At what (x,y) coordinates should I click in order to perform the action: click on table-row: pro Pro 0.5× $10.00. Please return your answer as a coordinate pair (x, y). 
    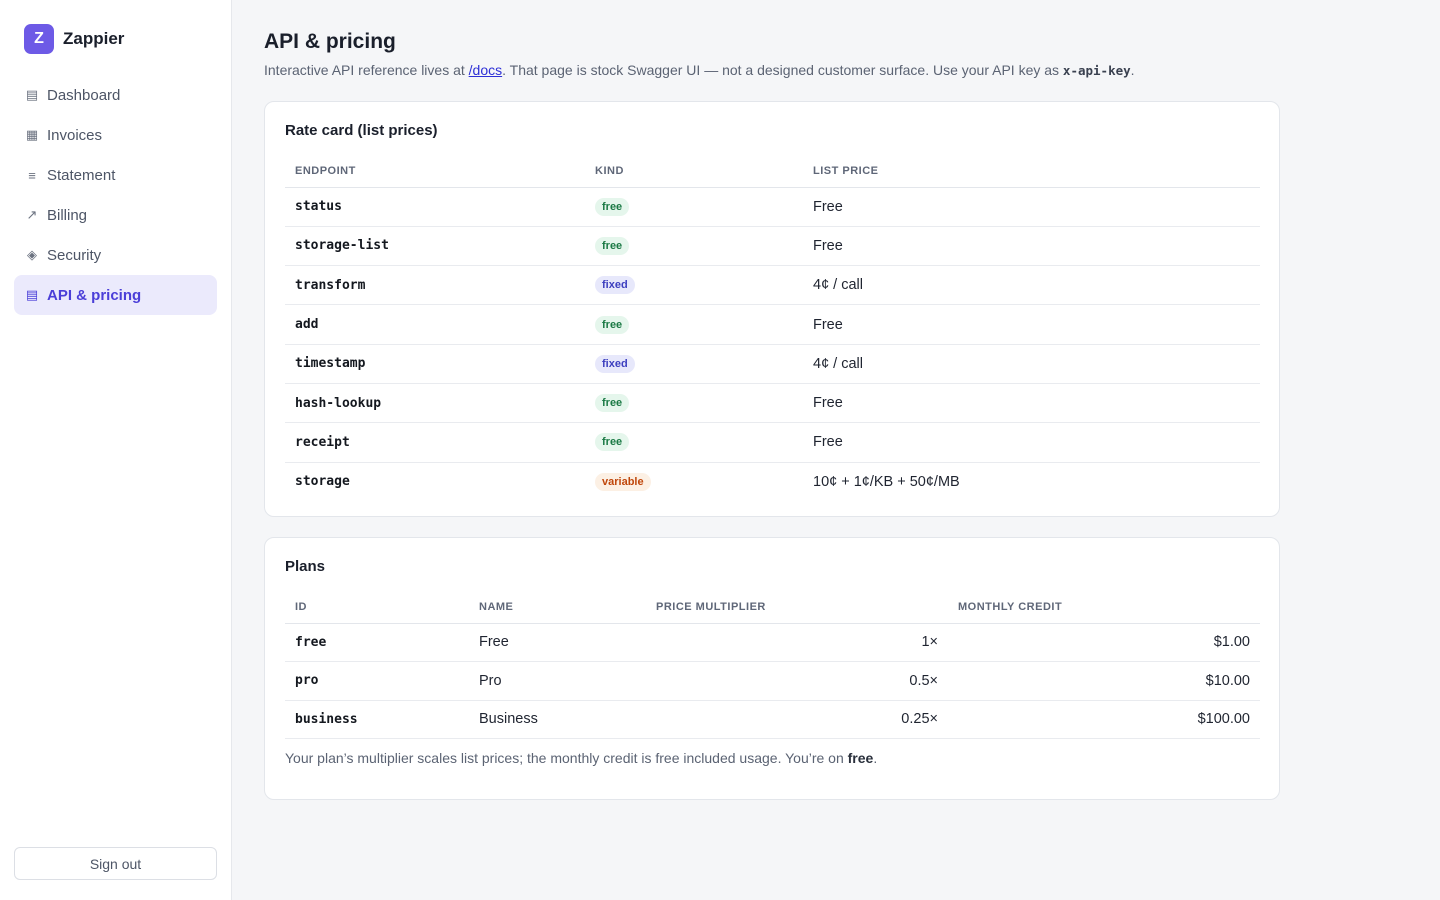
    Looking at the image, I should click on (772, 681).